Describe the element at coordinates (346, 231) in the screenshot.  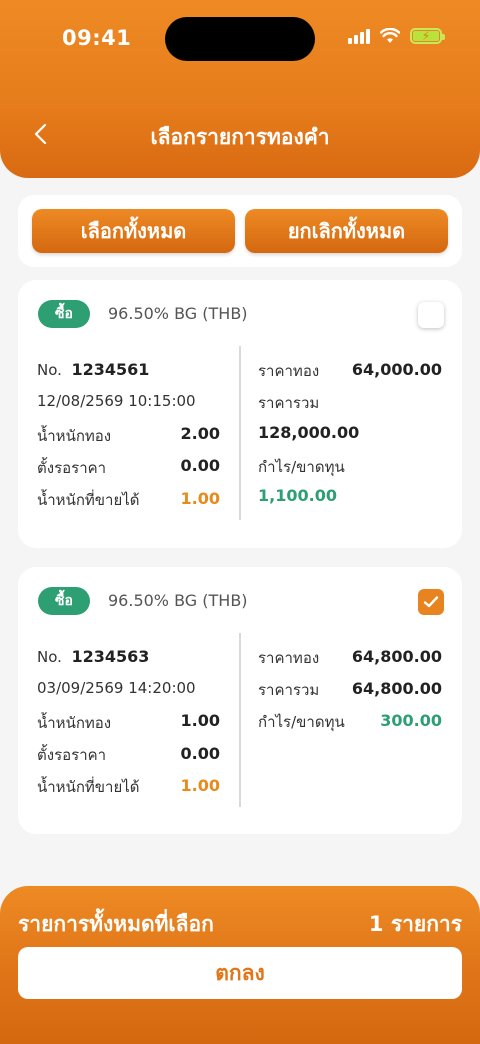
I see `deselect-all-button: ยกเลิกทั้งหมด` at that location.